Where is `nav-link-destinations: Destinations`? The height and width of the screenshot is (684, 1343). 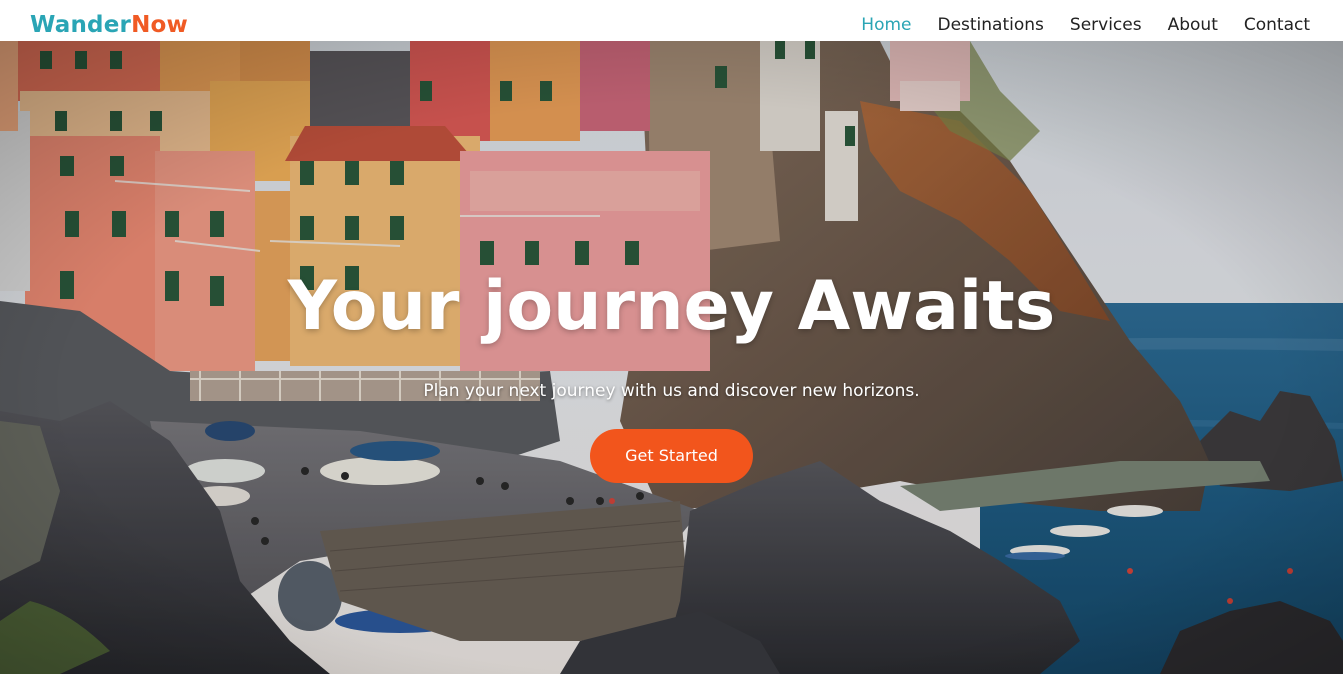 nav-link-destinations: Destinations is located at coordinates (990, 25).